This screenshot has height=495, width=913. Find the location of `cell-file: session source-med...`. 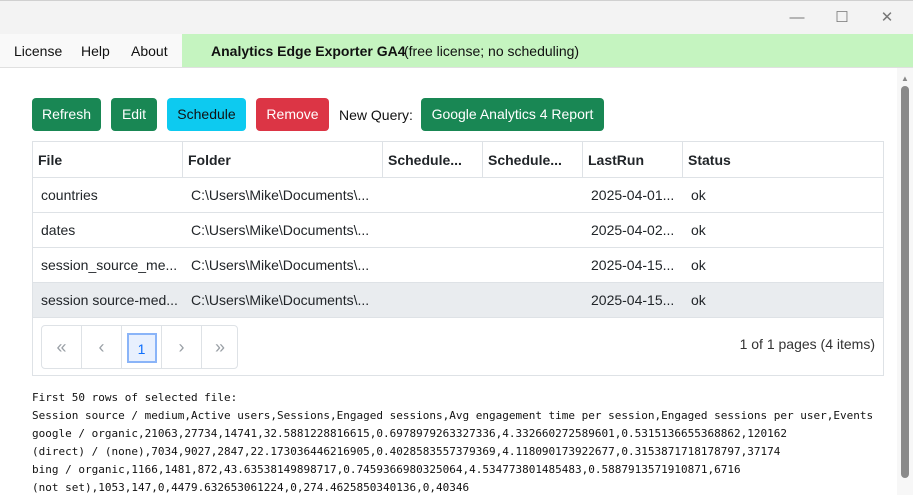

cell-file: session source-med... is located at coordinates (109, 300).